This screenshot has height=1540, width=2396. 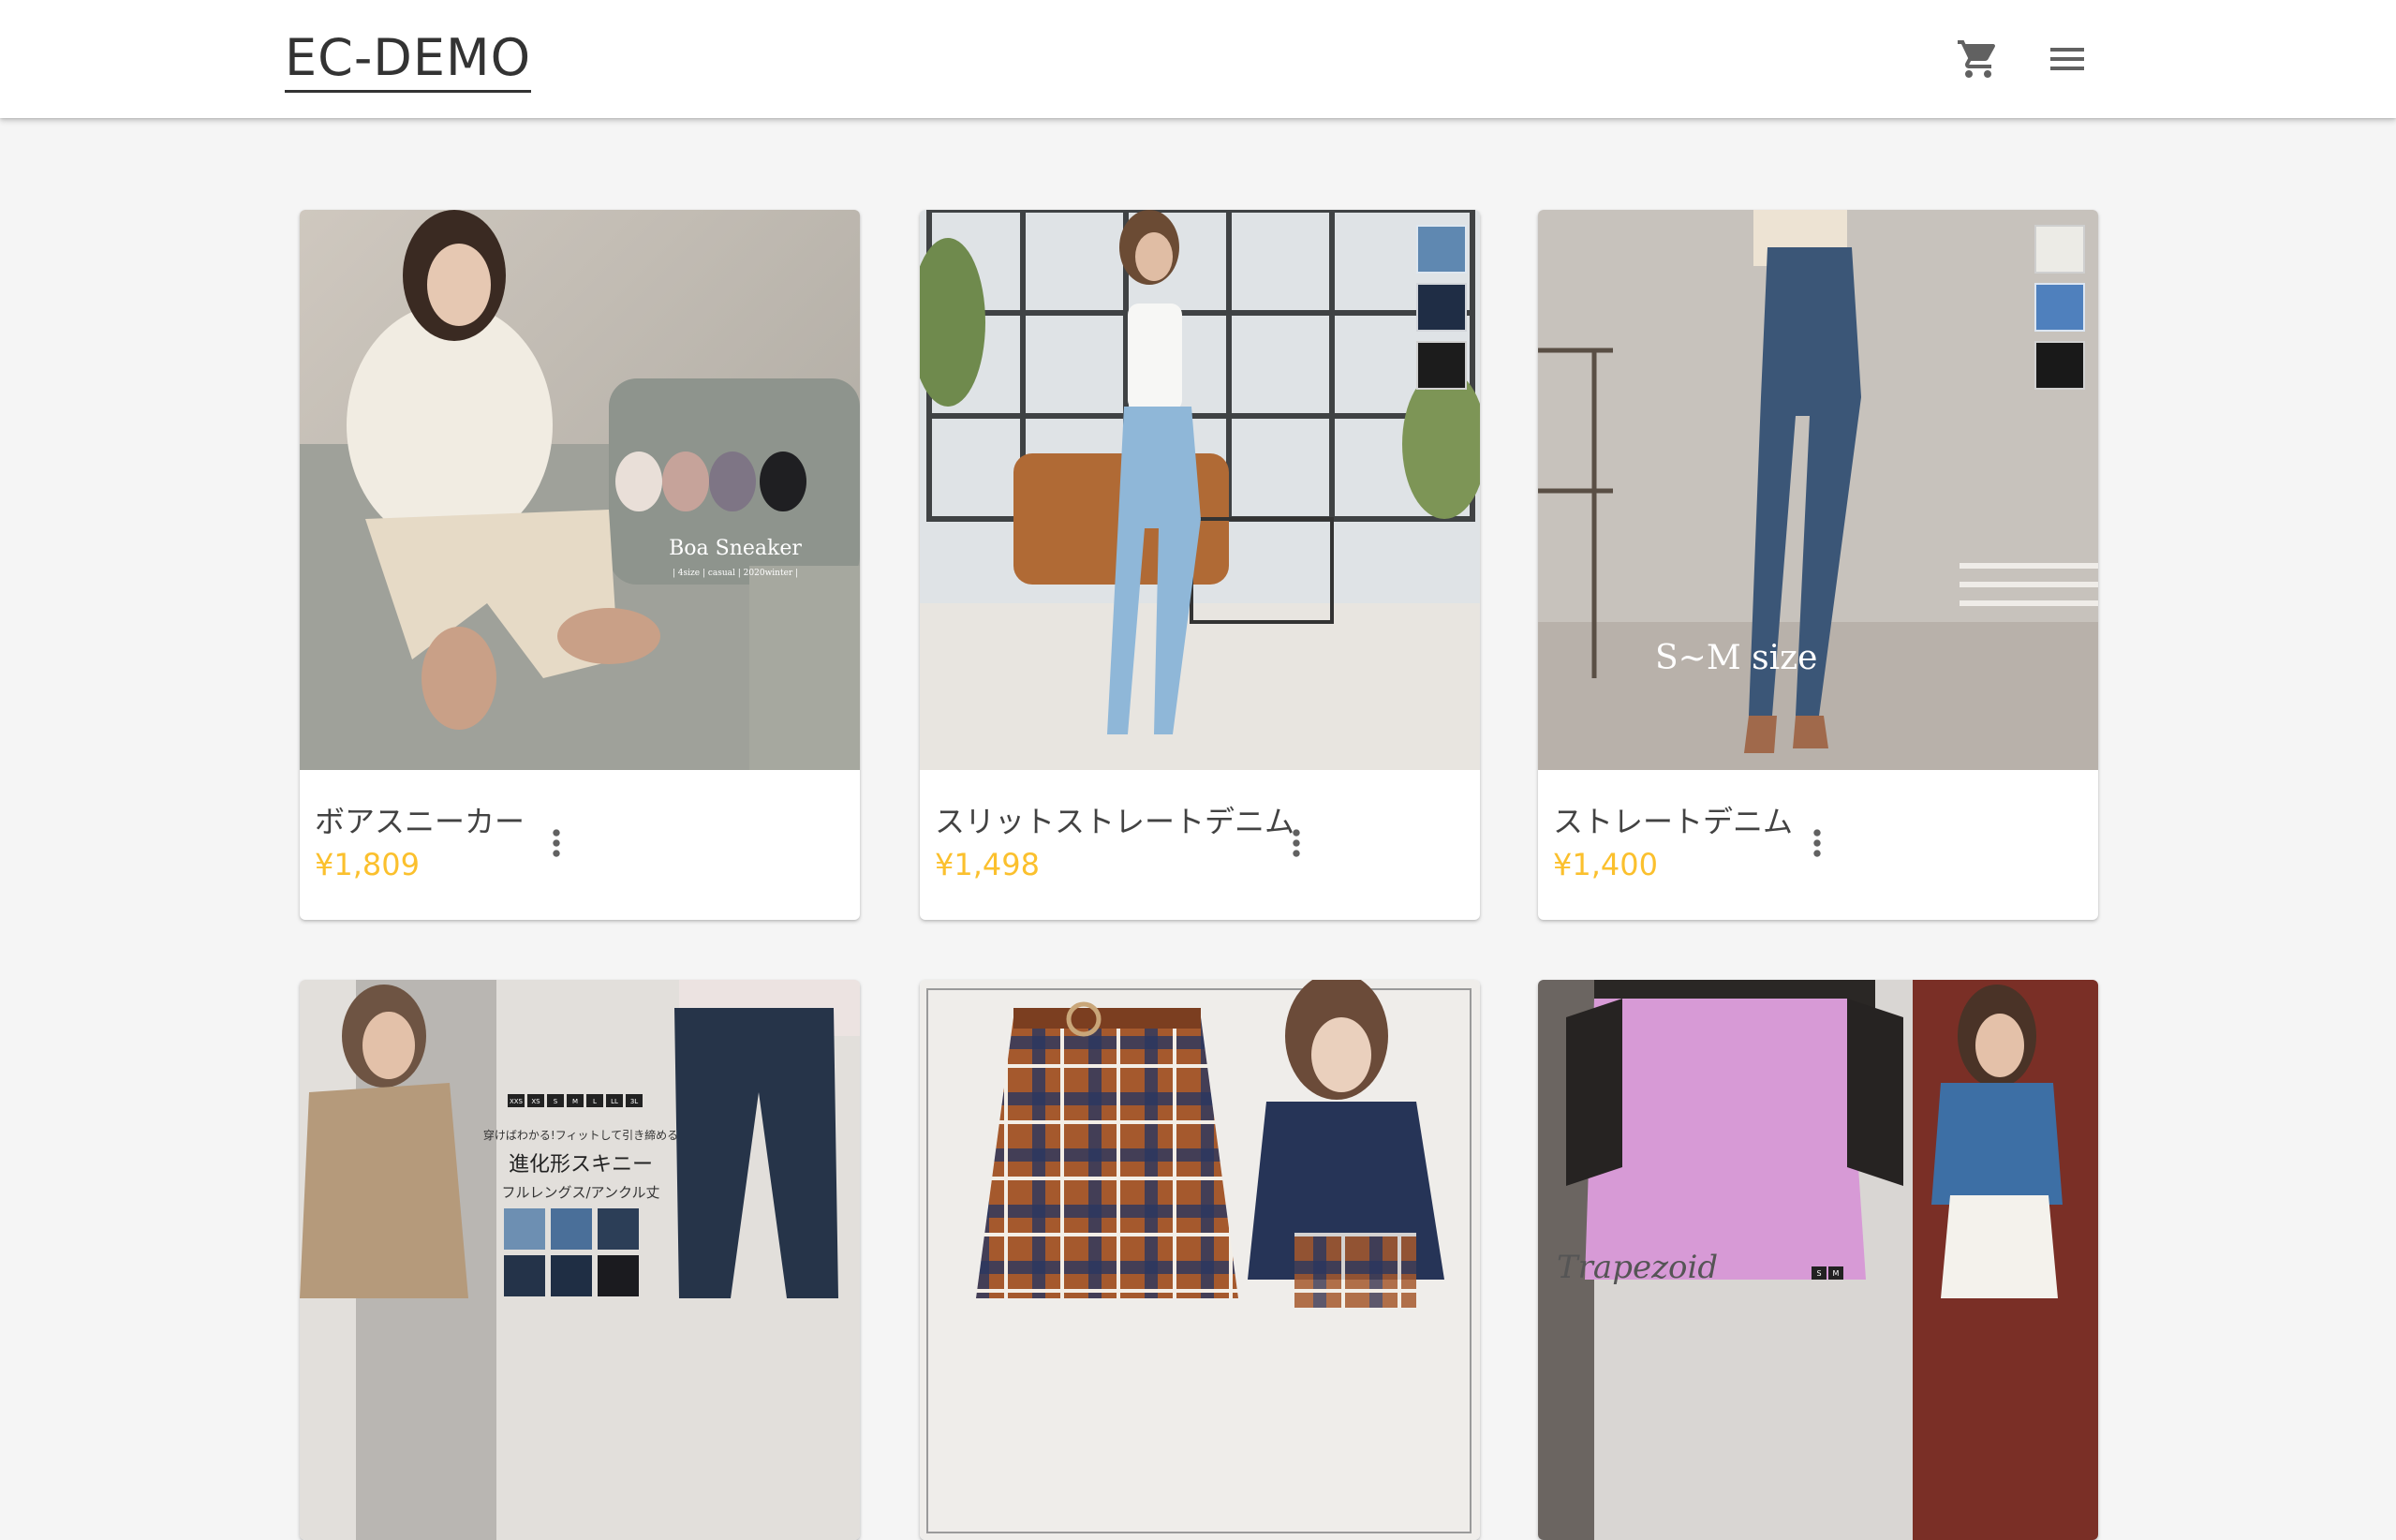 I want to click on menu-button, so click(x=2067, y=59).